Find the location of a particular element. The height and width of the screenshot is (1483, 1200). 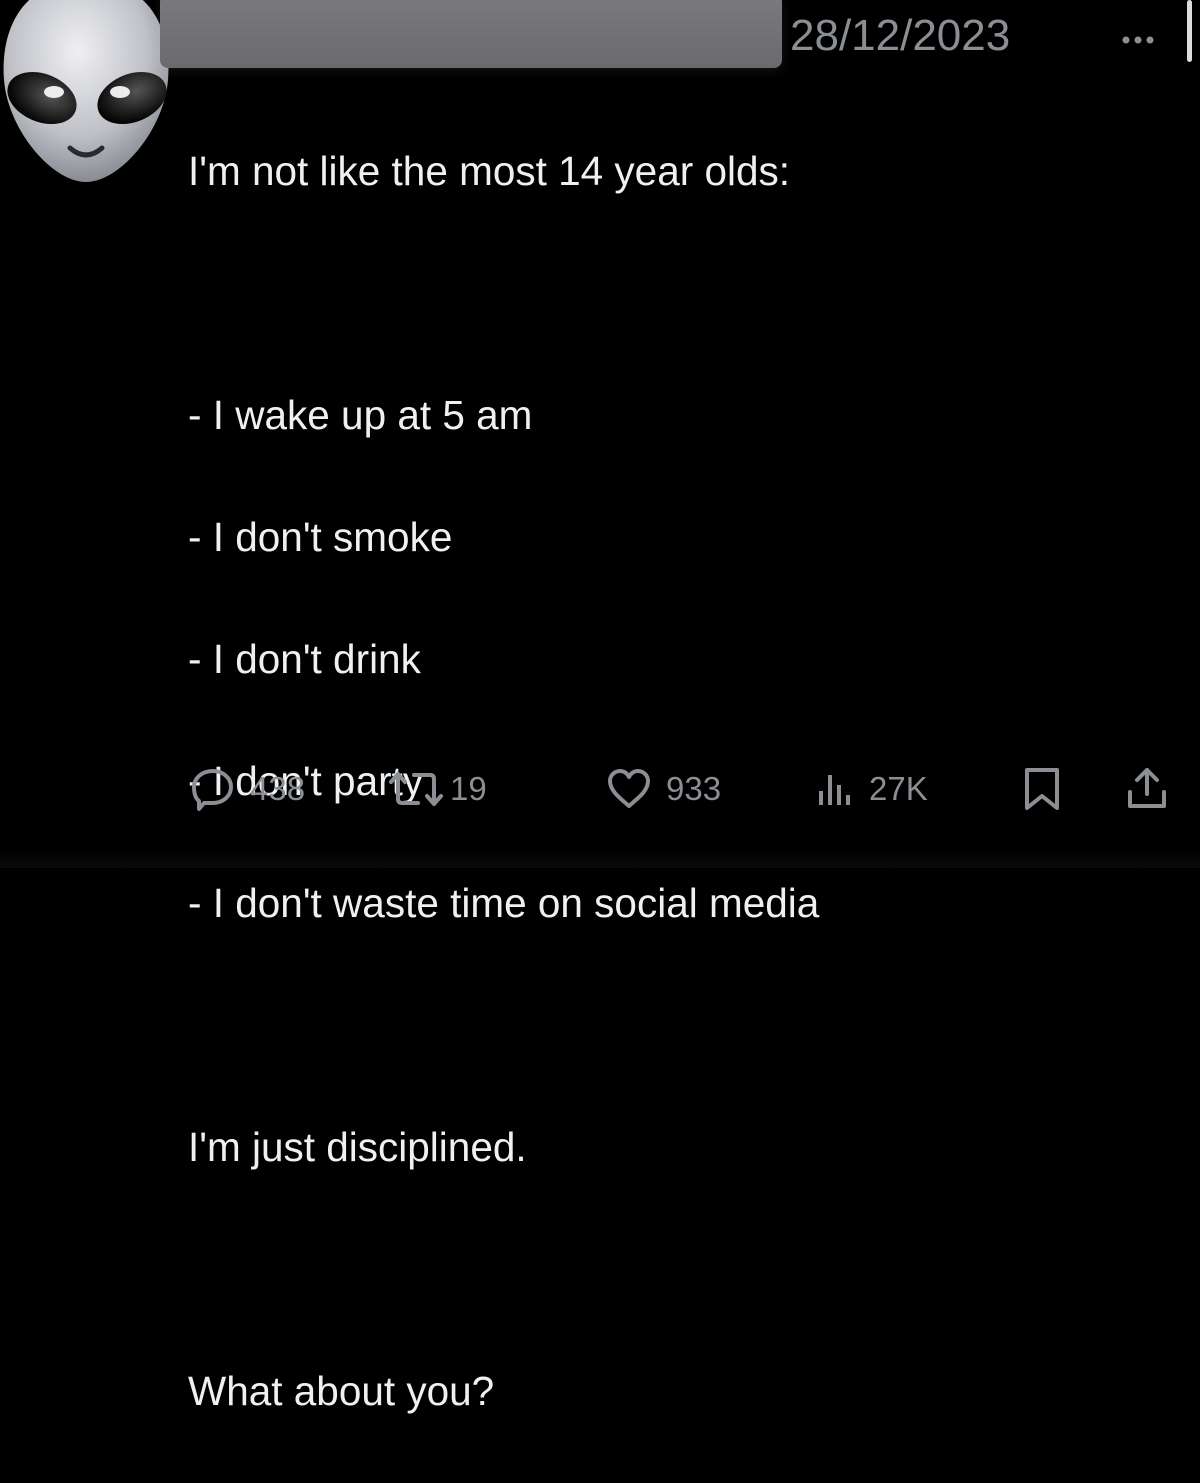

post-text-line: - I wake up at 5 am is located at coordinates (360, 415).